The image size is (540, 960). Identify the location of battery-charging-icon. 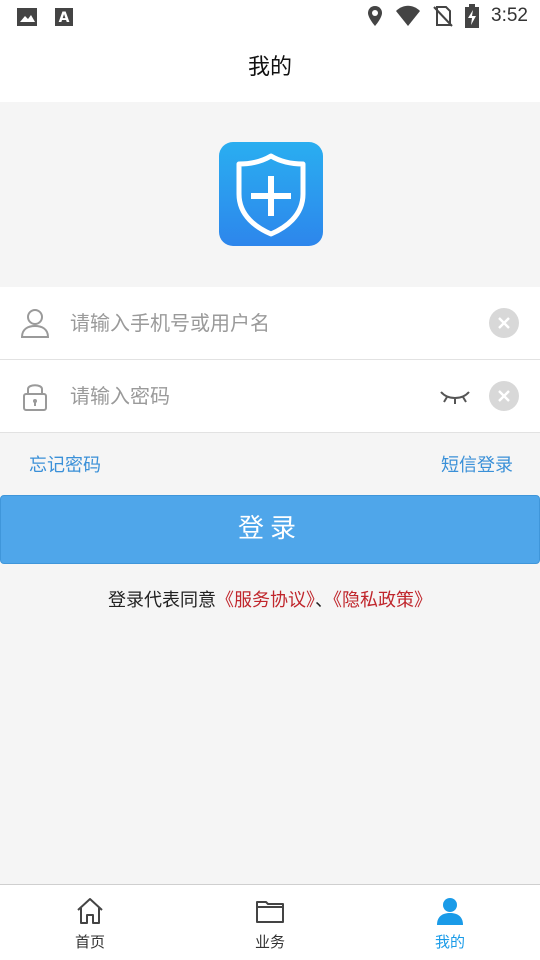
(472, 16).